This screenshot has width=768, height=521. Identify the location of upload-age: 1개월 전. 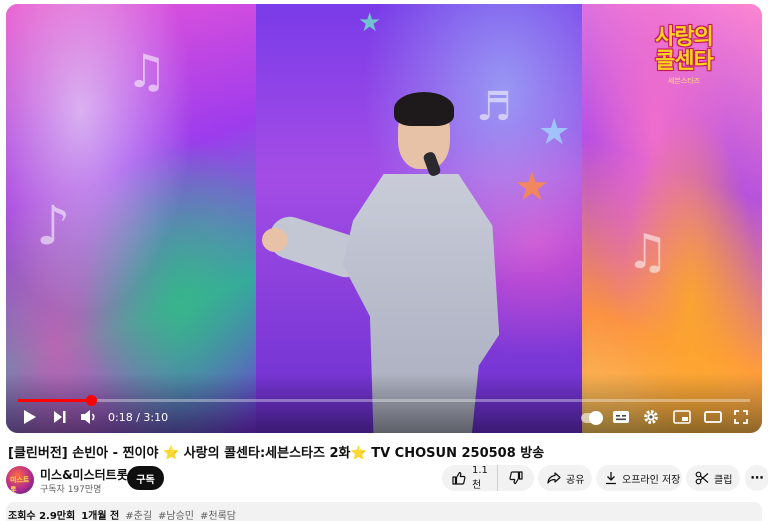
(100, 516).